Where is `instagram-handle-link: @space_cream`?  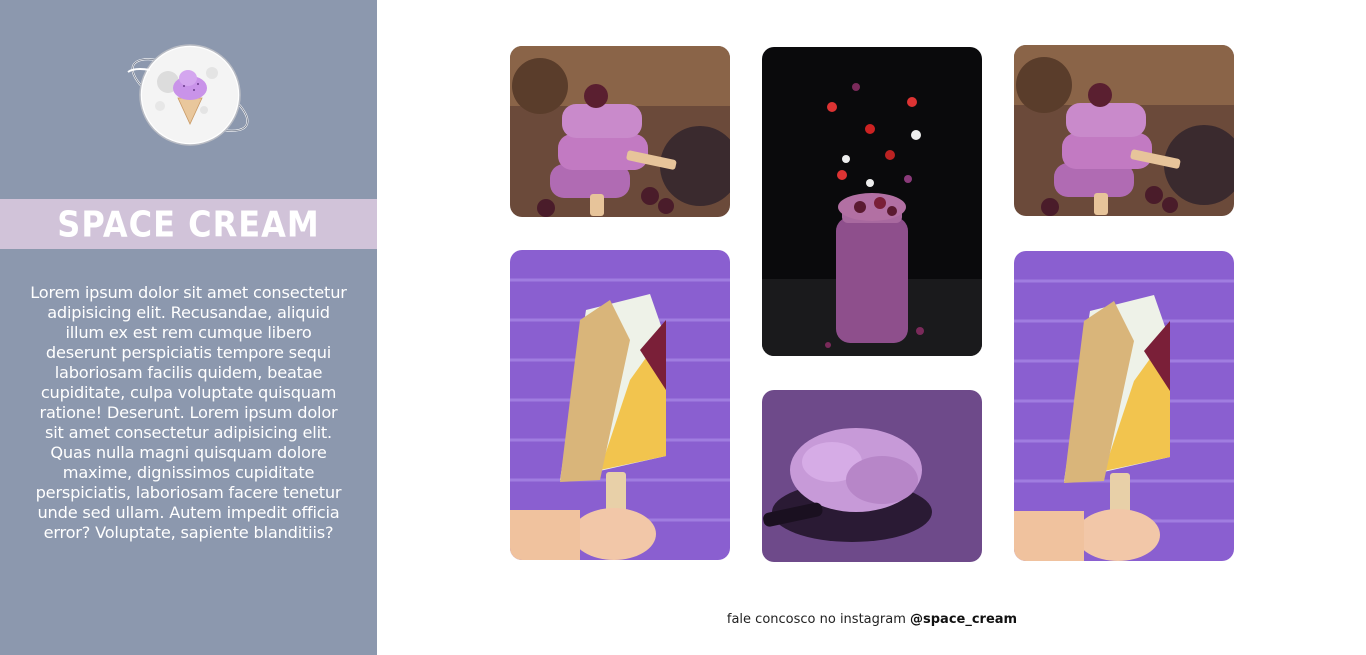
instagram-handle-link: @space_cream is located at coordinates (963, 619).